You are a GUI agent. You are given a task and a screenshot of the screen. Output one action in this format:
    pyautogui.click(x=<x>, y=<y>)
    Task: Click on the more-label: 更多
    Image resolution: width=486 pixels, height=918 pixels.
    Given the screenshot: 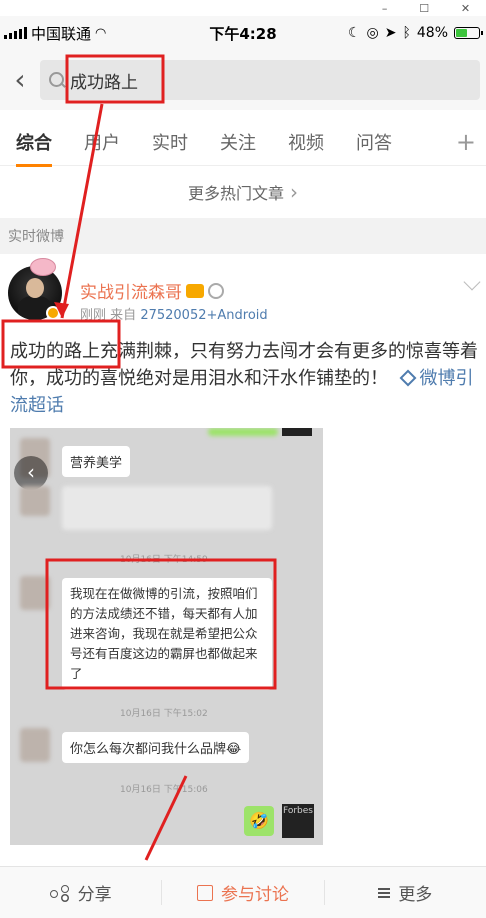 What is the action you would take?
    pyautogui.click(x=415, y=895)
    